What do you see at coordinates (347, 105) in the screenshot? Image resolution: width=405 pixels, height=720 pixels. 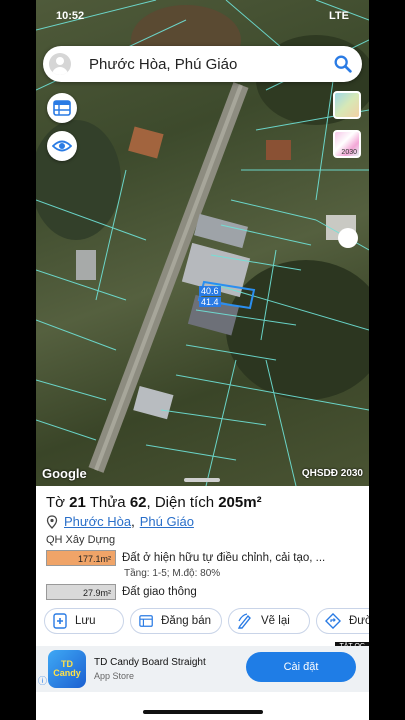 I see `map-layer-button` at bounding box center [347, 105].